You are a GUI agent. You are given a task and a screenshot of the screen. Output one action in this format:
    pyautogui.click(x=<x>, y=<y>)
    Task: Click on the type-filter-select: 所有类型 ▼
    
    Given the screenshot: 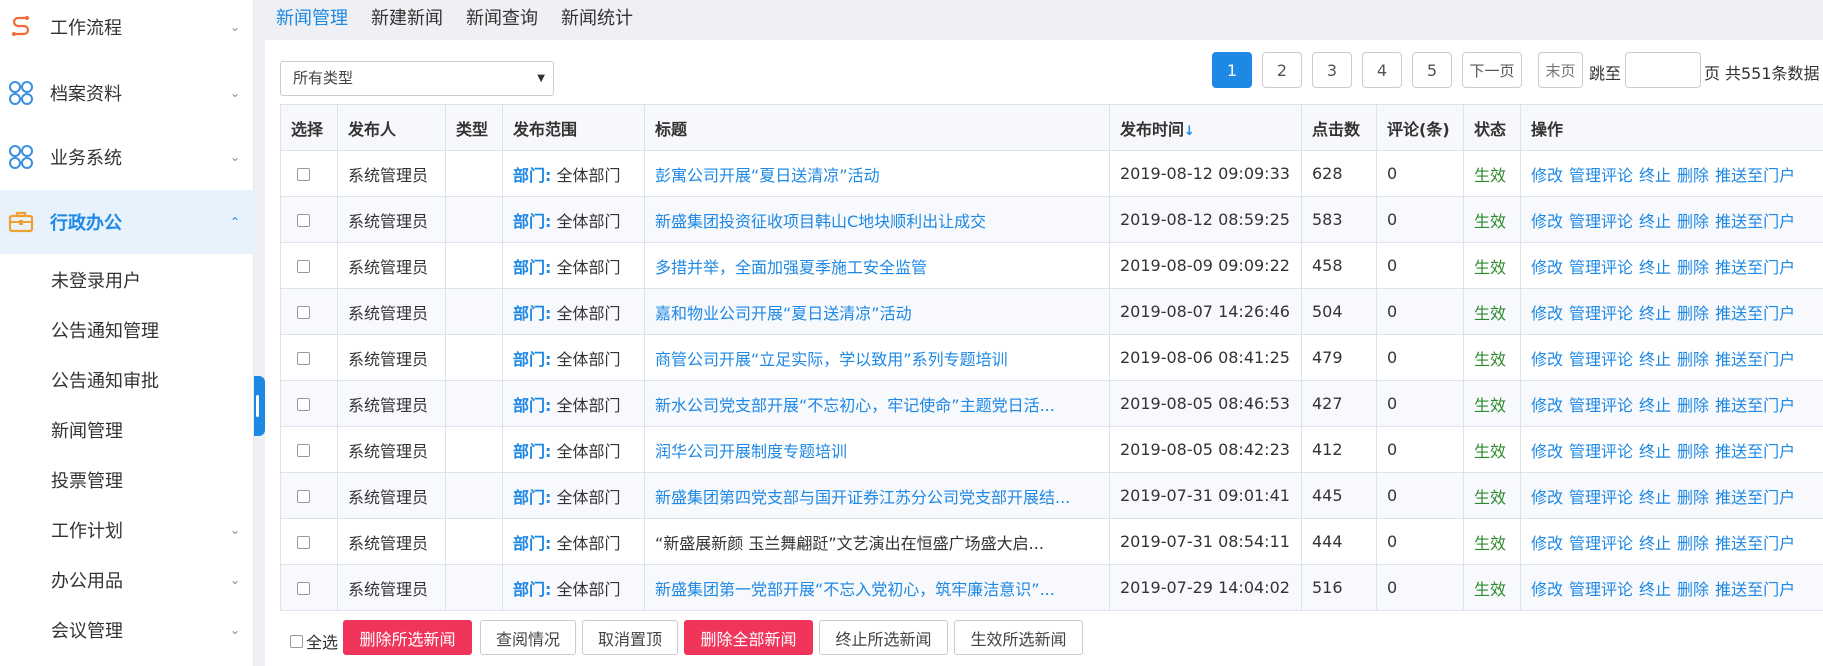 What is the action you would take?
    pyautogui.click(x=417, y=78)
    